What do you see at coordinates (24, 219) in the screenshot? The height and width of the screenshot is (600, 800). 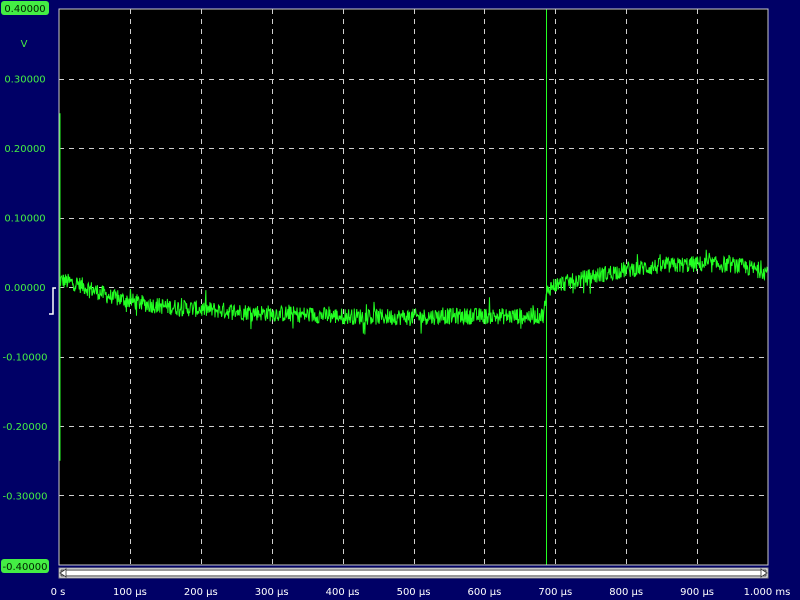 I see `y-tick-label: 0.10000` at bounding box center [24, 219].